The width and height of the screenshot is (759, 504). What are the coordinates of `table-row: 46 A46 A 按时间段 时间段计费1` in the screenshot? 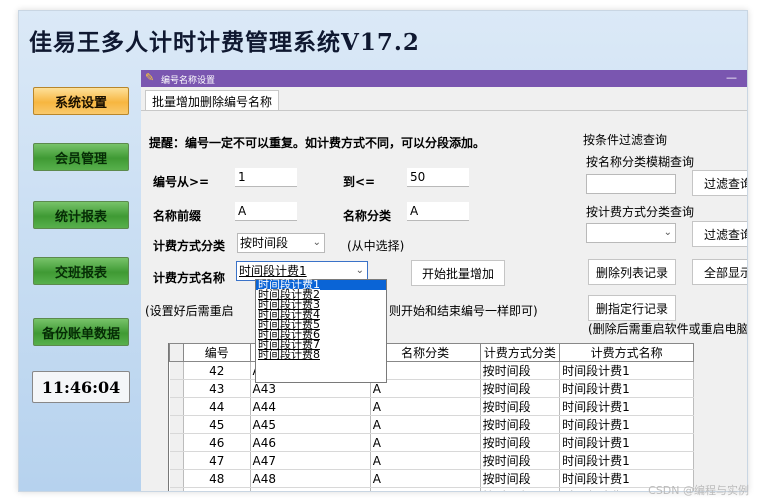 It's located at (431, 442).